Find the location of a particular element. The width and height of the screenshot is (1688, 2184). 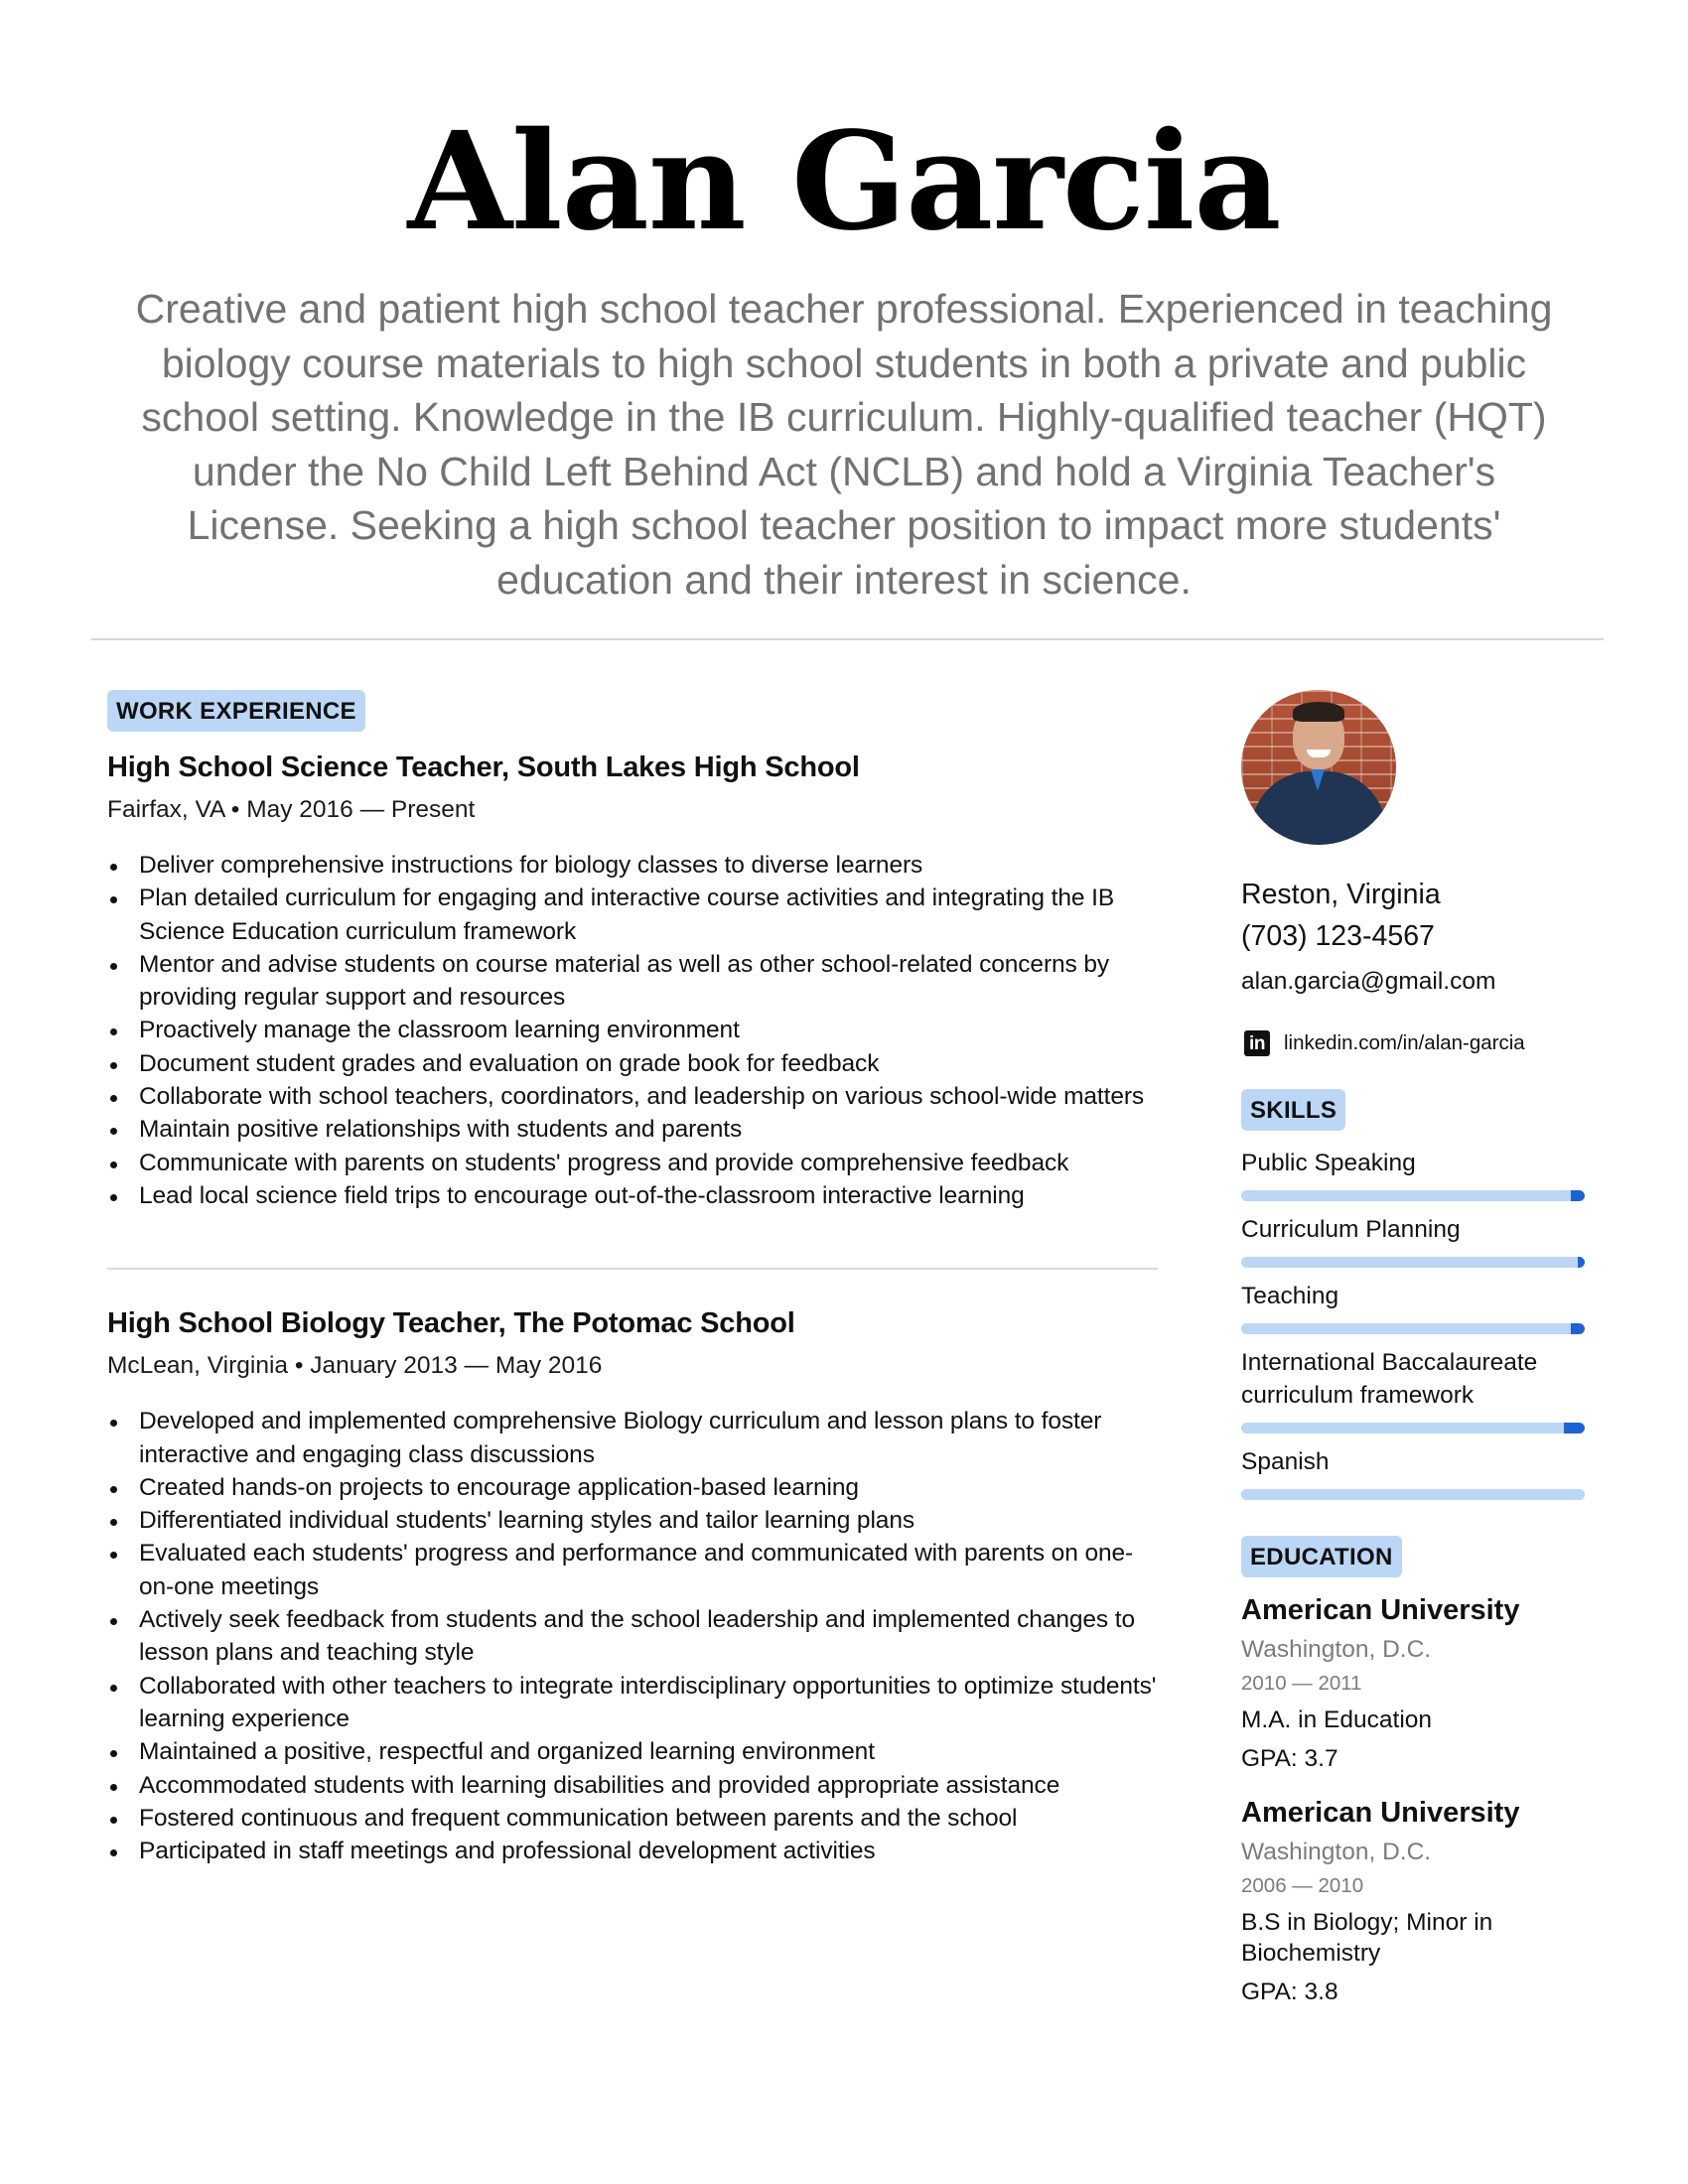

profile-photo is located at coordinates (1318, 767).